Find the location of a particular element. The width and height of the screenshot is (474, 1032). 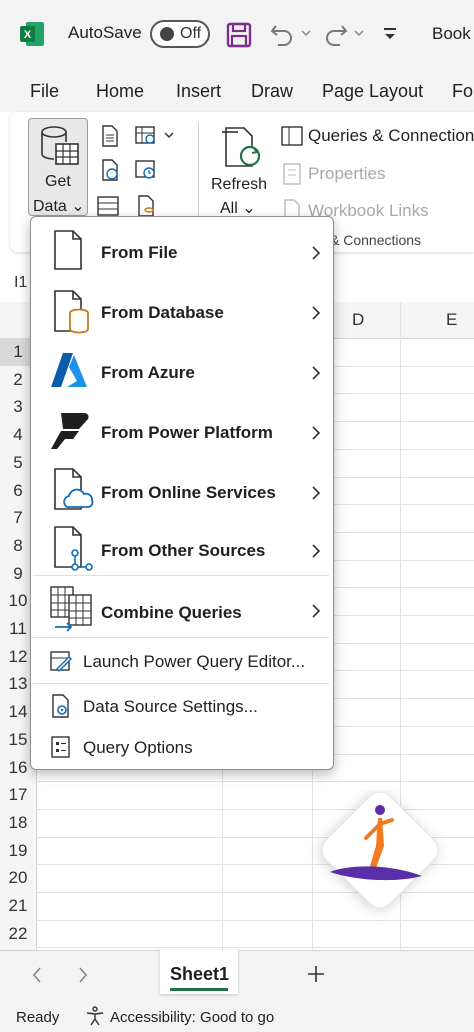

row-header: 18 is located at coordinates (18, 823).